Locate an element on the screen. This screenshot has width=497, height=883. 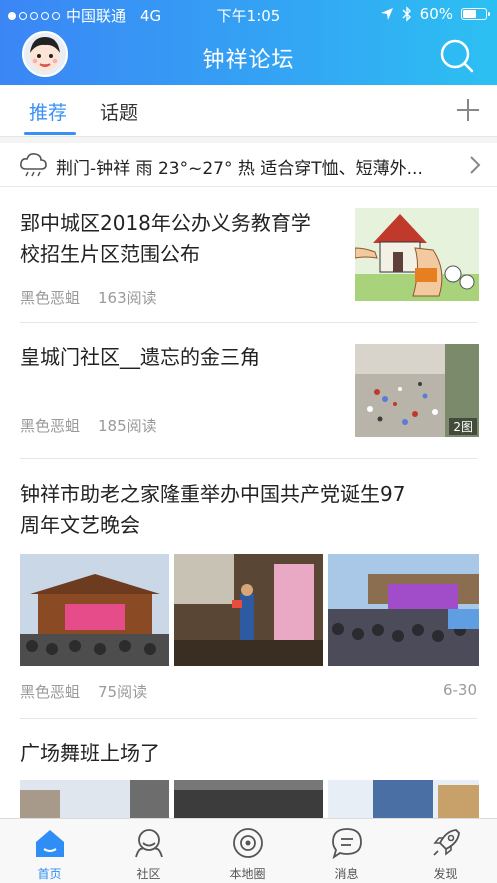
search-button is located at coordinates (457, 56).